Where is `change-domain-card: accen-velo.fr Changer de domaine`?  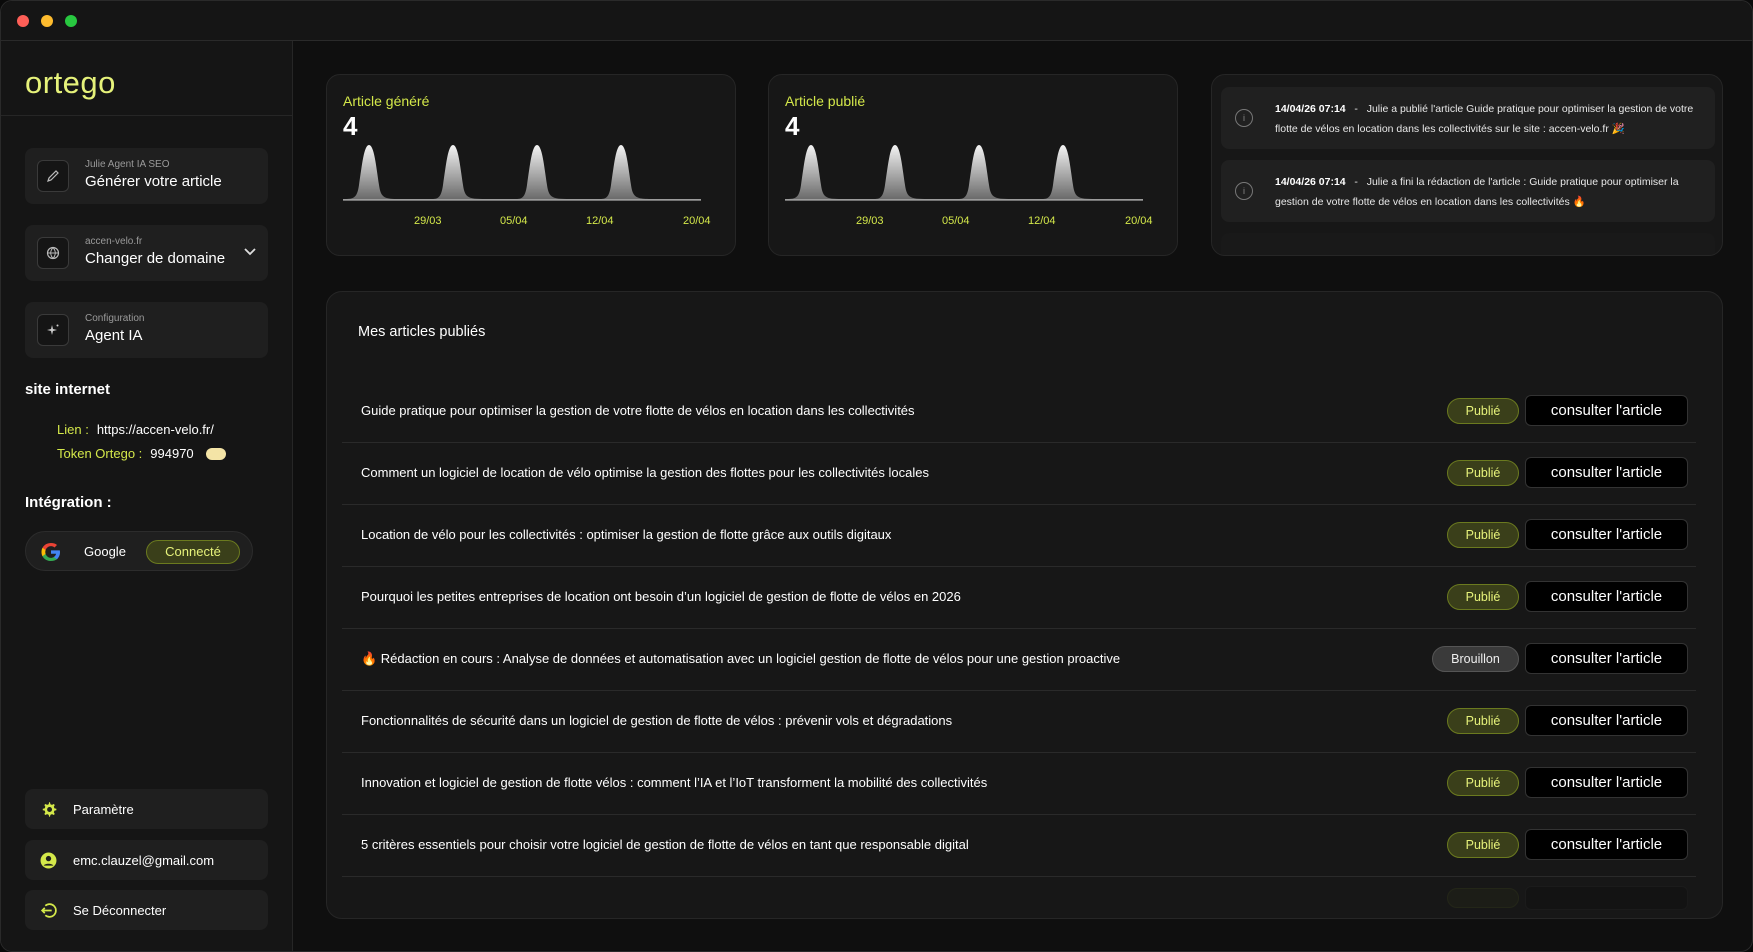
change-domain-card: accen-velo.fr Changer de domaine is located at coordinates (146, 253).